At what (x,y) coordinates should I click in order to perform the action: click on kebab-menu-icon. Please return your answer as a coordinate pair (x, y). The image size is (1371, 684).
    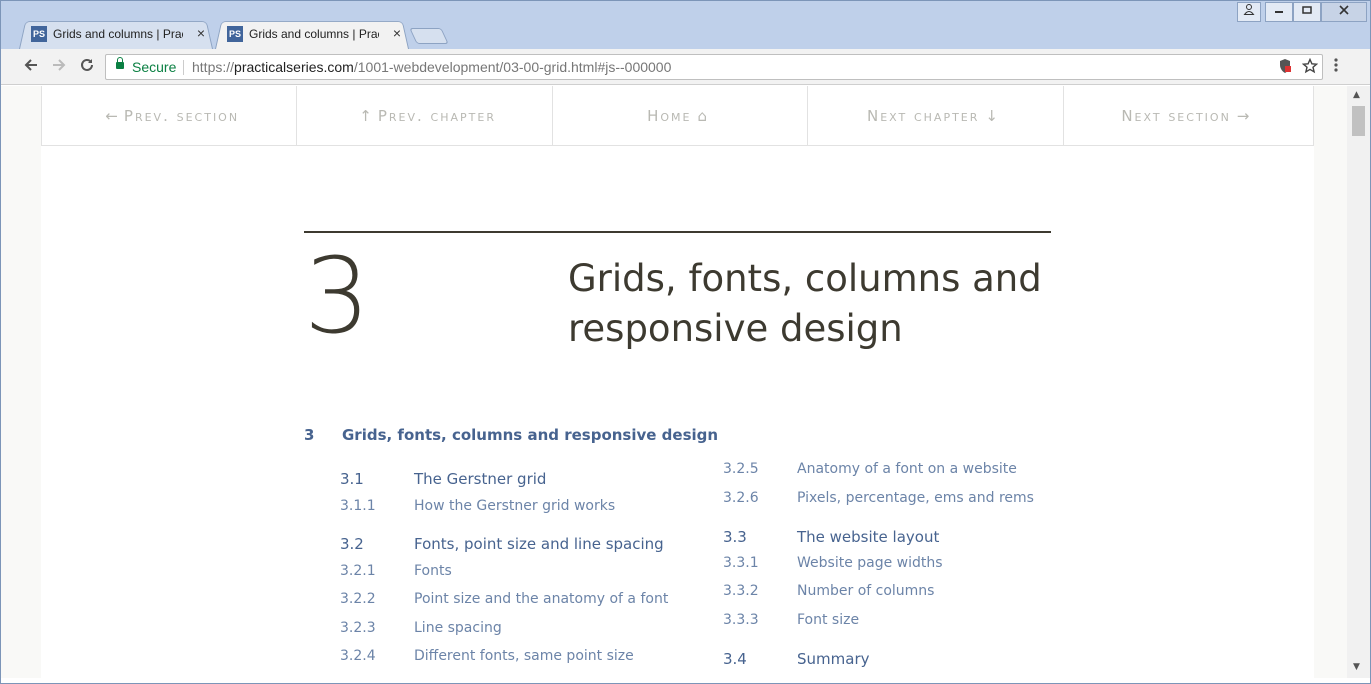
    Looking at the image, I should click on (1336, 67).